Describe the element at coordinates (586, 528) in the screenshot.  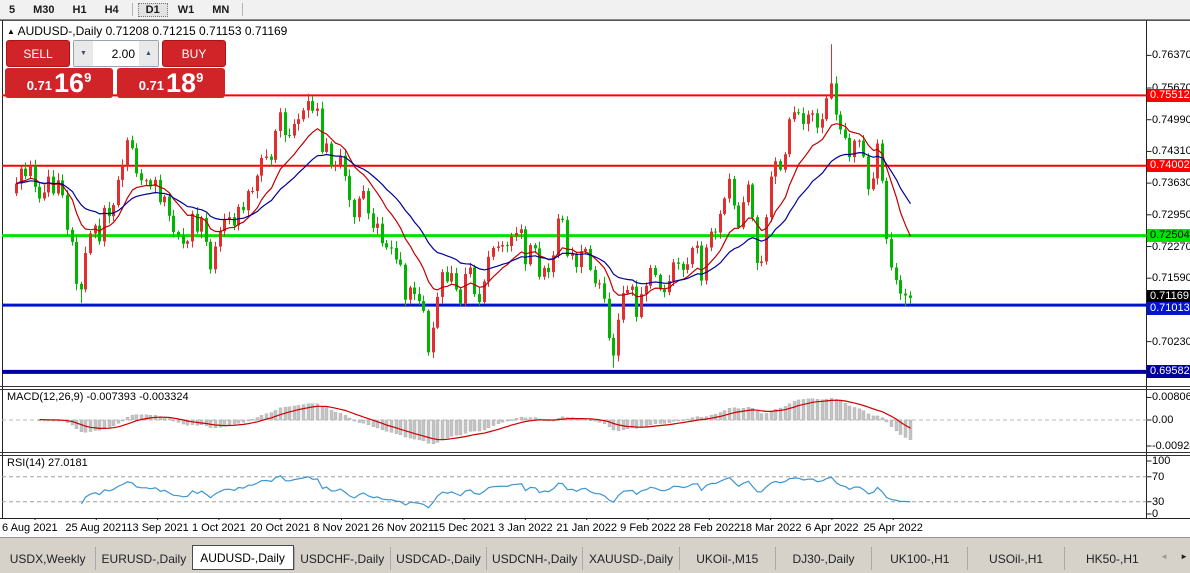
I see `date-label: 21 Jan 2022` at that location.